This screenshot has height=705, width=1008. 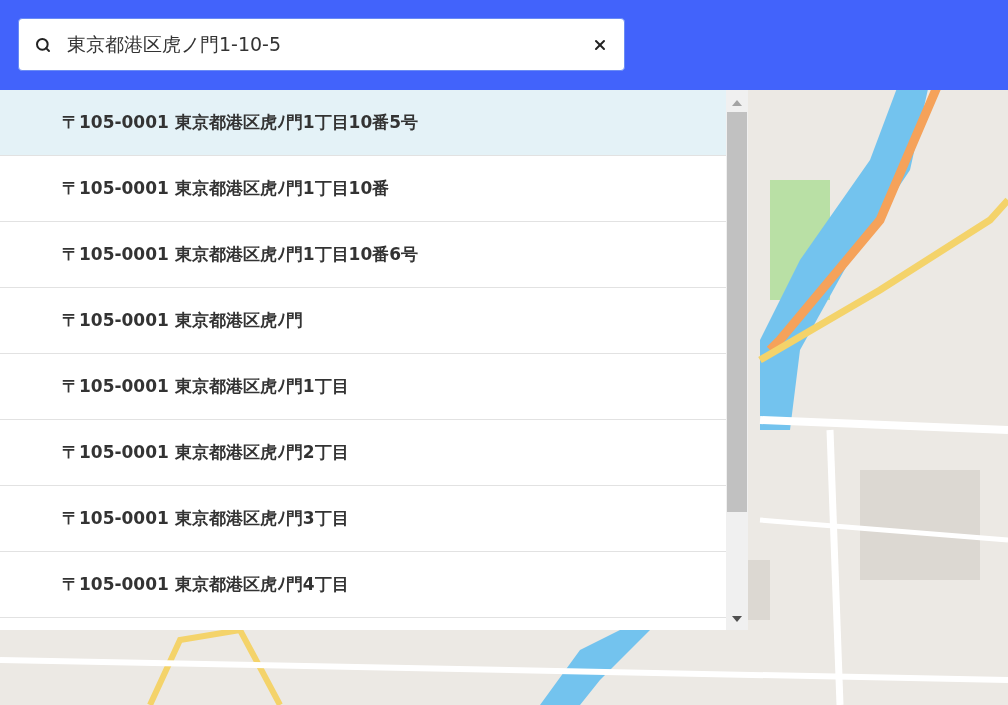 I want to click on scroll-down-icon, so click(x=737, y=619).